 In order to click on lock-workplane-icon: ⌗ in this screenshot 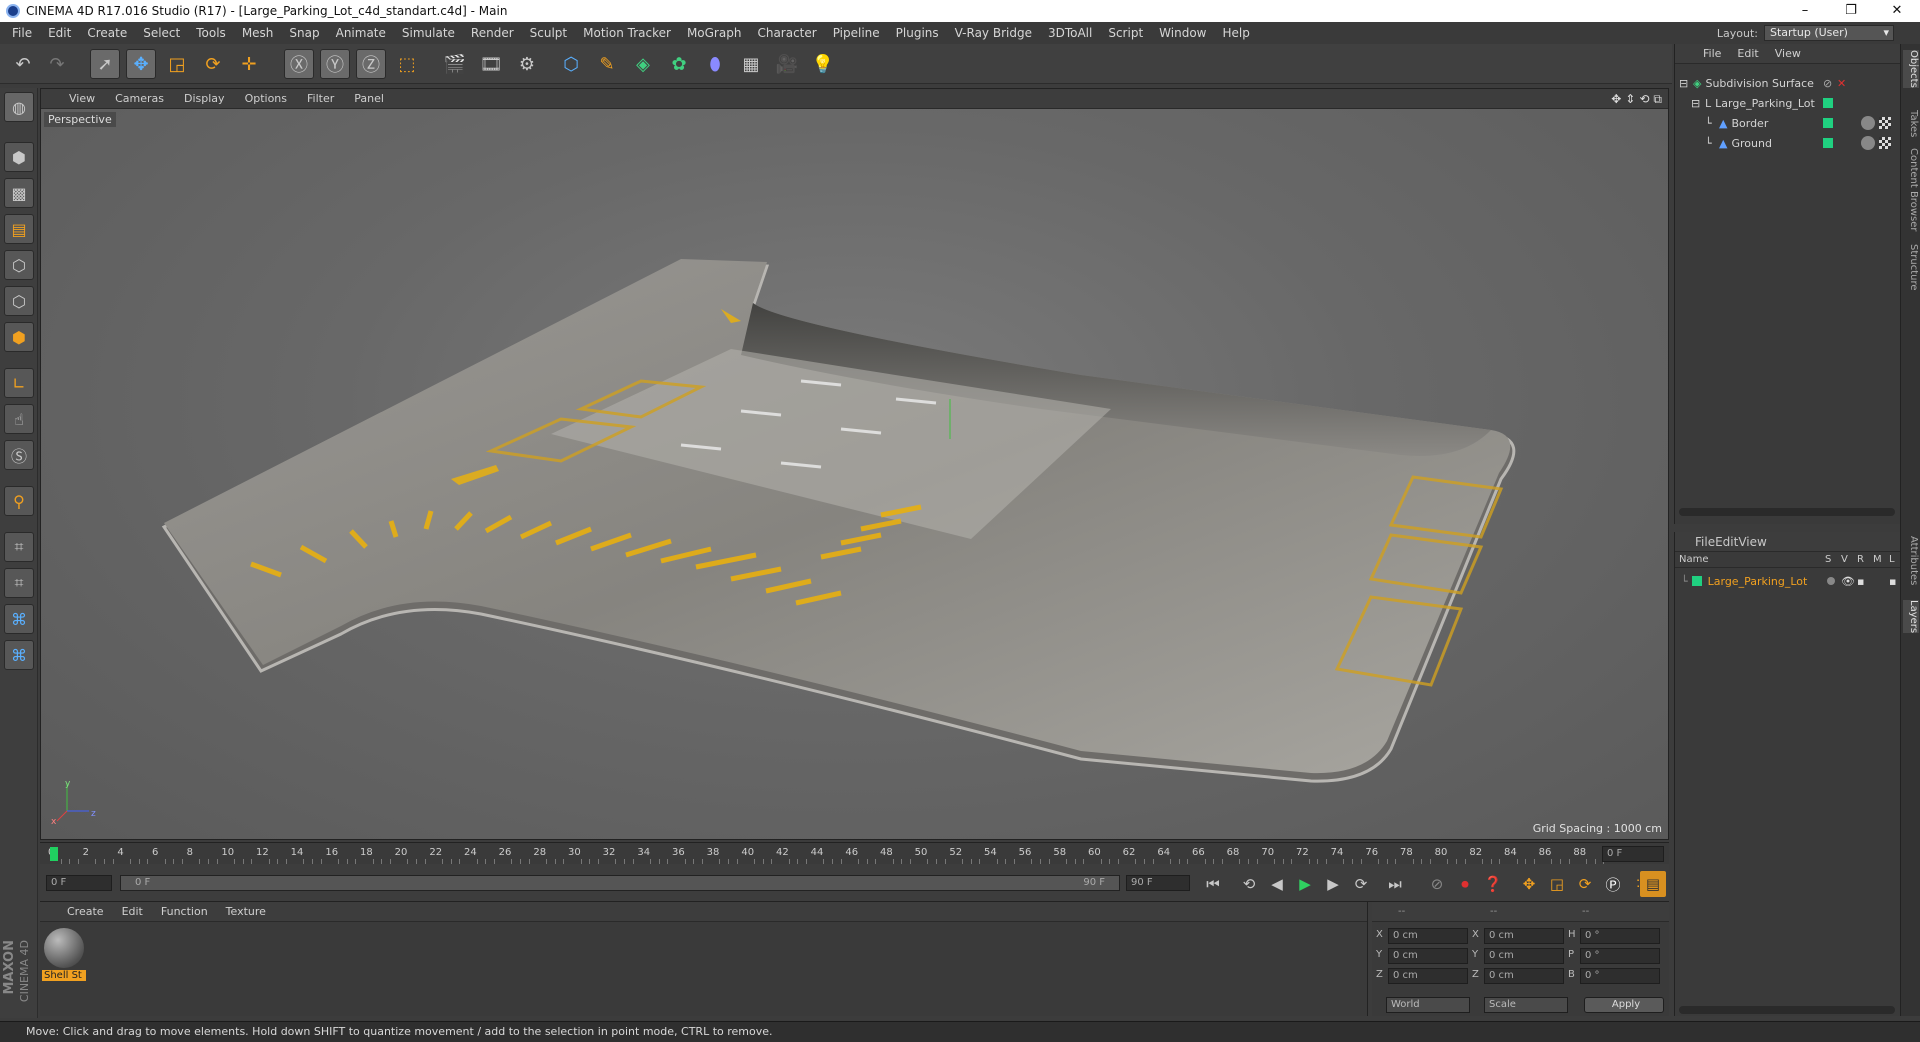, I will do `click(19, 547)`.